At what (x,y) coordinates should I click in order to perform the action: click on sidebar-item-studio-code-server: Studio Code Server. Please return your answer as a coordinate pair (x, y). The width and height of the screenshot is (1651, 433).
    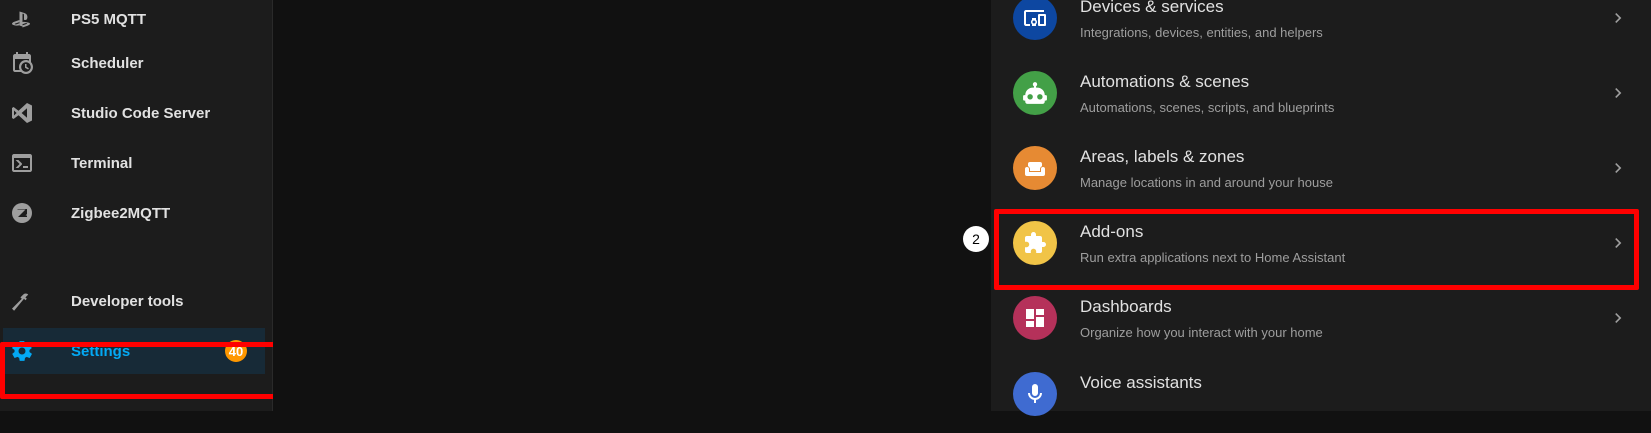
    Looking at the image, I should click on (136, 113).